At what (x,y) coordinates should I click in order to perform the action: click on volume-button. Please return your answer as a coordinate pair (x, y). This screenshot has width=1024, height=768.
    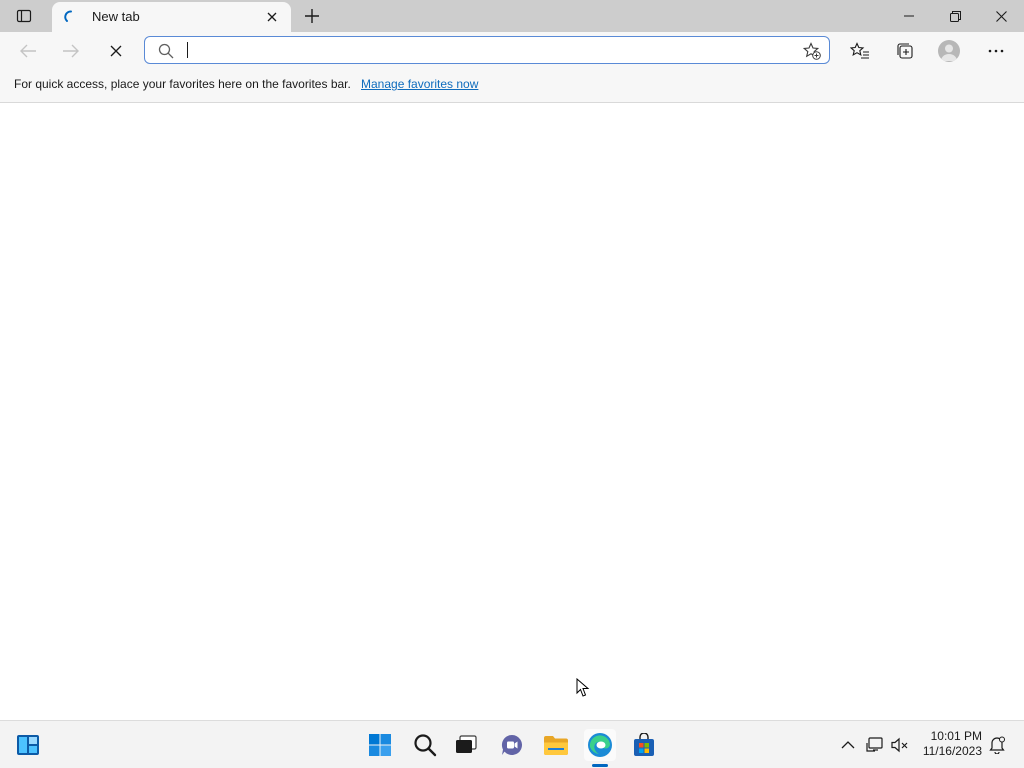
    Looking at the image, I should click on (900, 745).